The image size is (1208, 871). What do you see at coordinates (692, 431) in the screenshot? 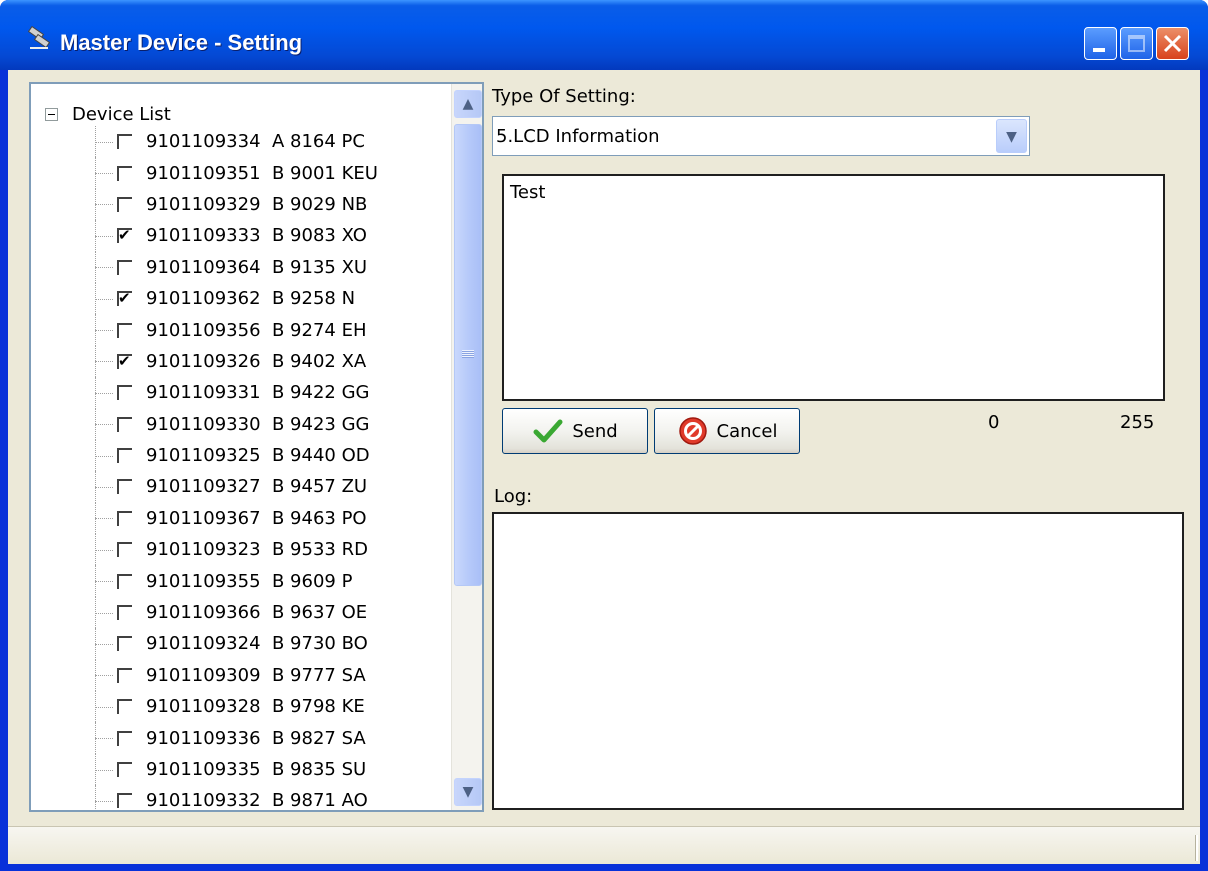
I see `no-entry-icon` at bounding box center [692, 431].